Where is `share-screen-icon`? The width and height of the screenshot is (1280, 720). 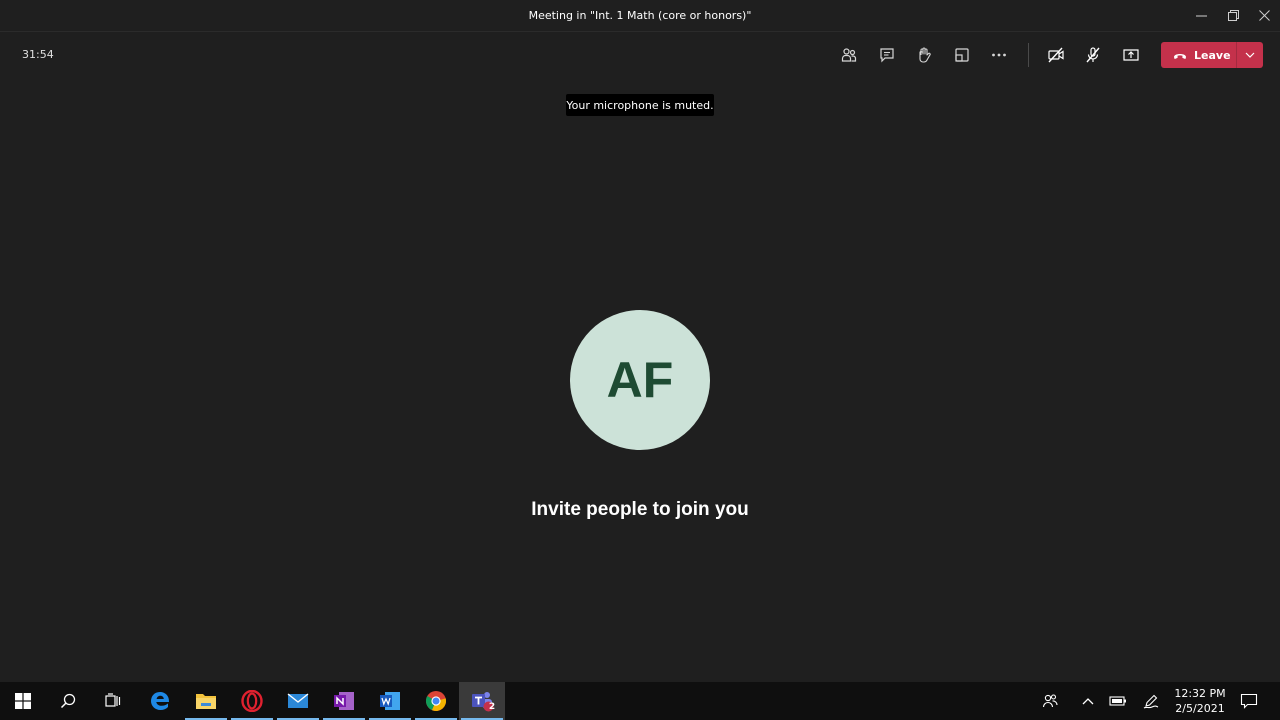 share-screen-icon is located at coordinates (1131, 55).